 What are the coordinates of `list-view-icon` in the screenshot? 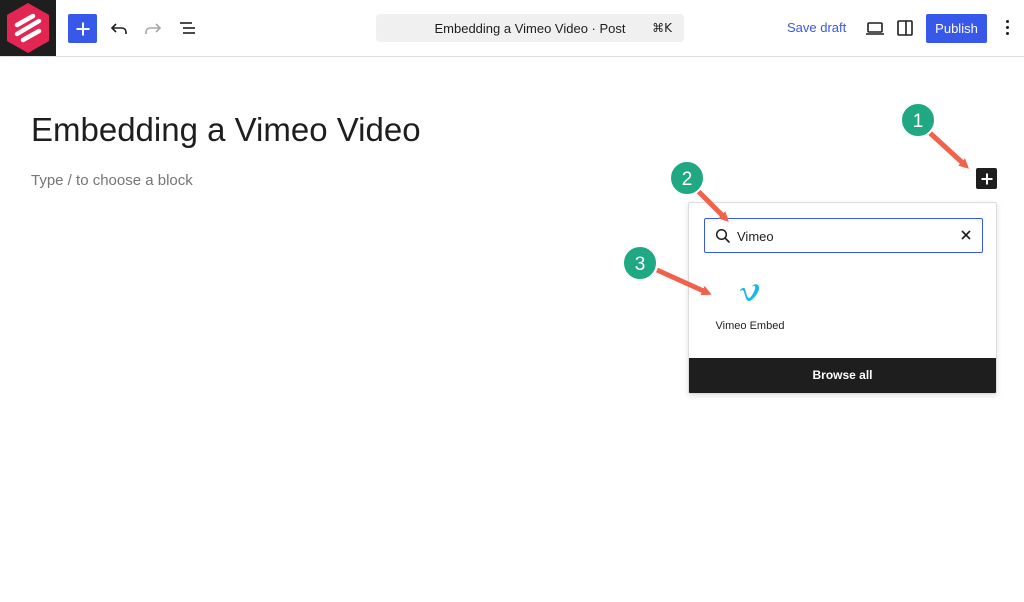 It's located at (188, 28).